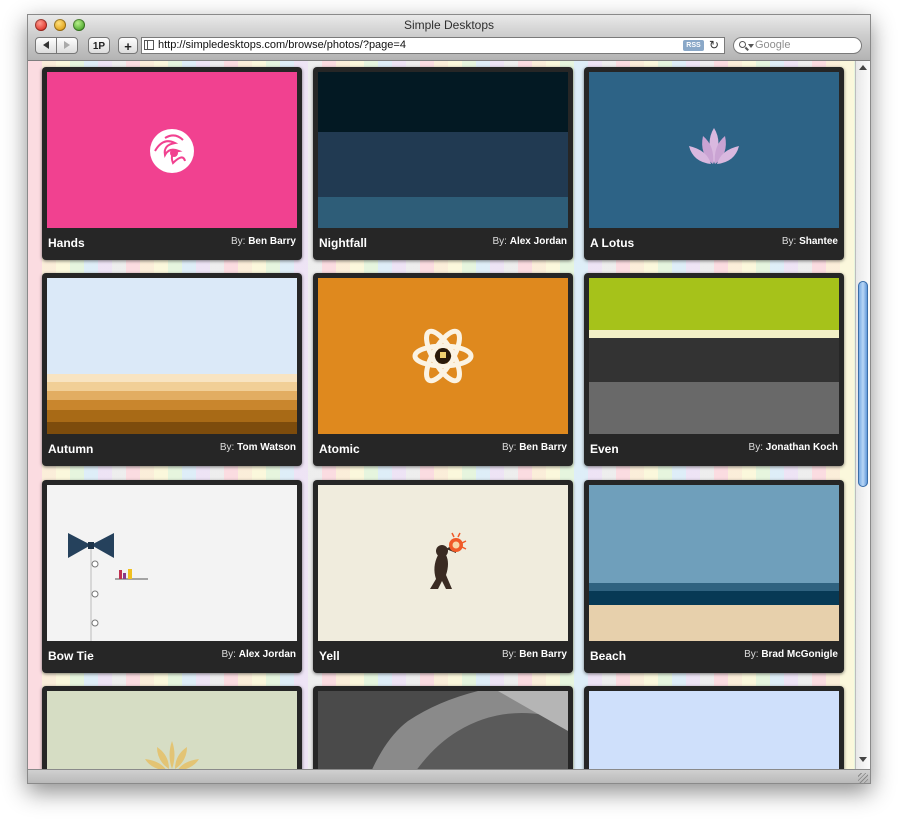 The image size is (900, 837). What do you see at coordinates (751, 46) in the screenshot?
I see `chevron-down-icon` at bounding box center [751, 46].